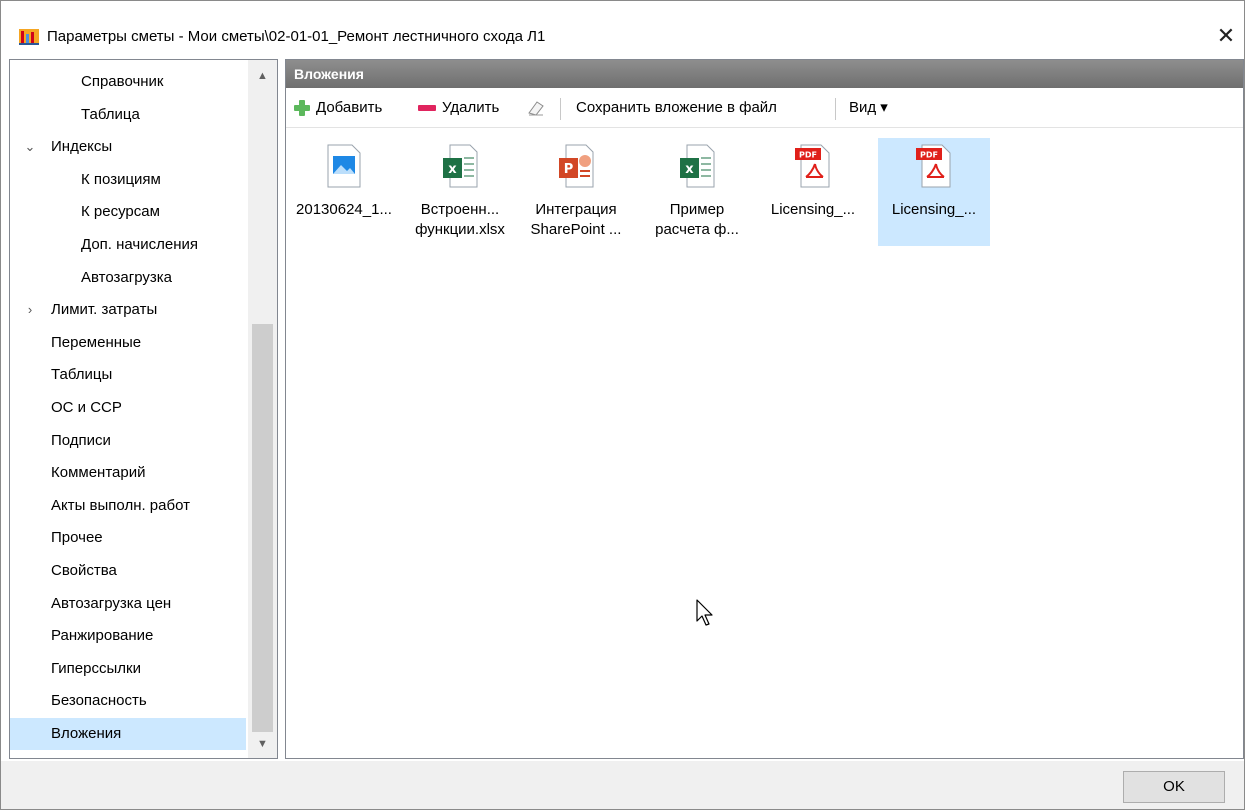 This screenshot has height=810, width=1245. What do you see at coordinates (128, 375) in the screenshot?
I see `nav-item: Таблицы` at bounding box center [128, 375].